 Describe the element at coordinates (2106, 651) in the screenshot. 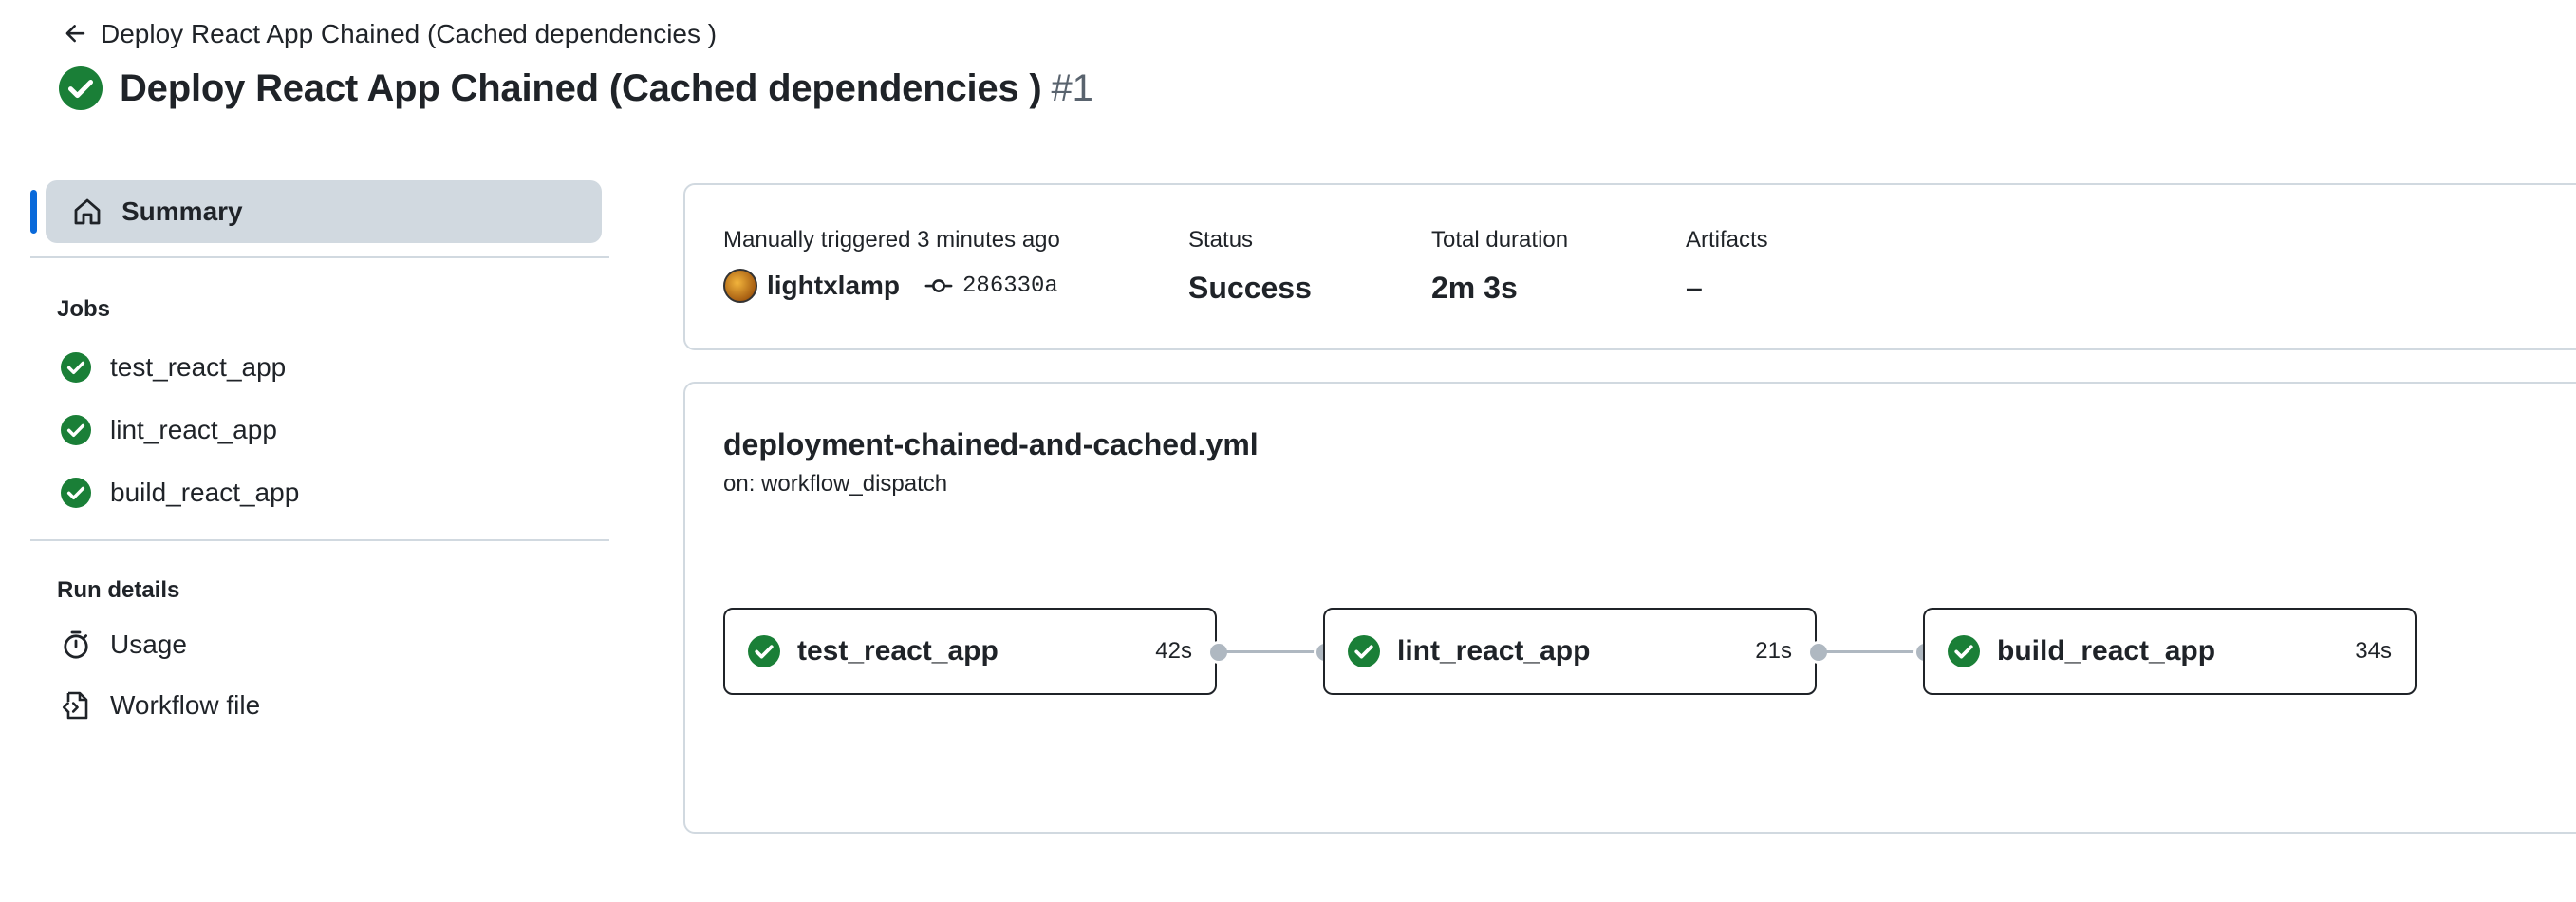

I see `job-node-name: build_react_app` at that location.